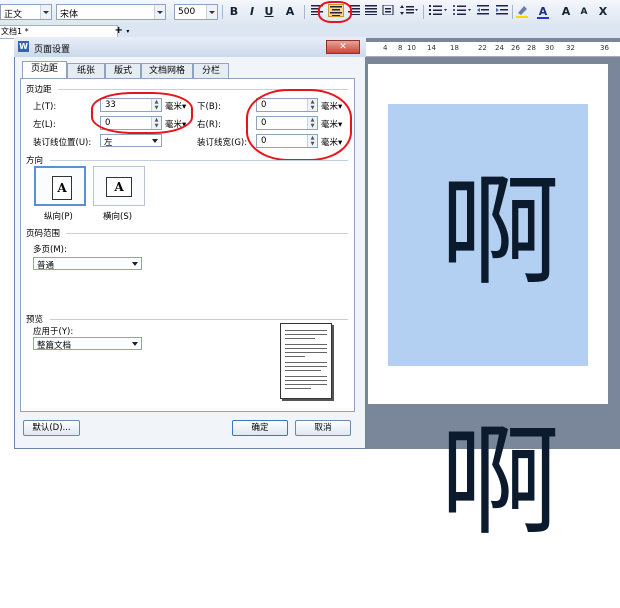  I want to click on multiple-pages-label: 多页(M):, so click(50, 250).